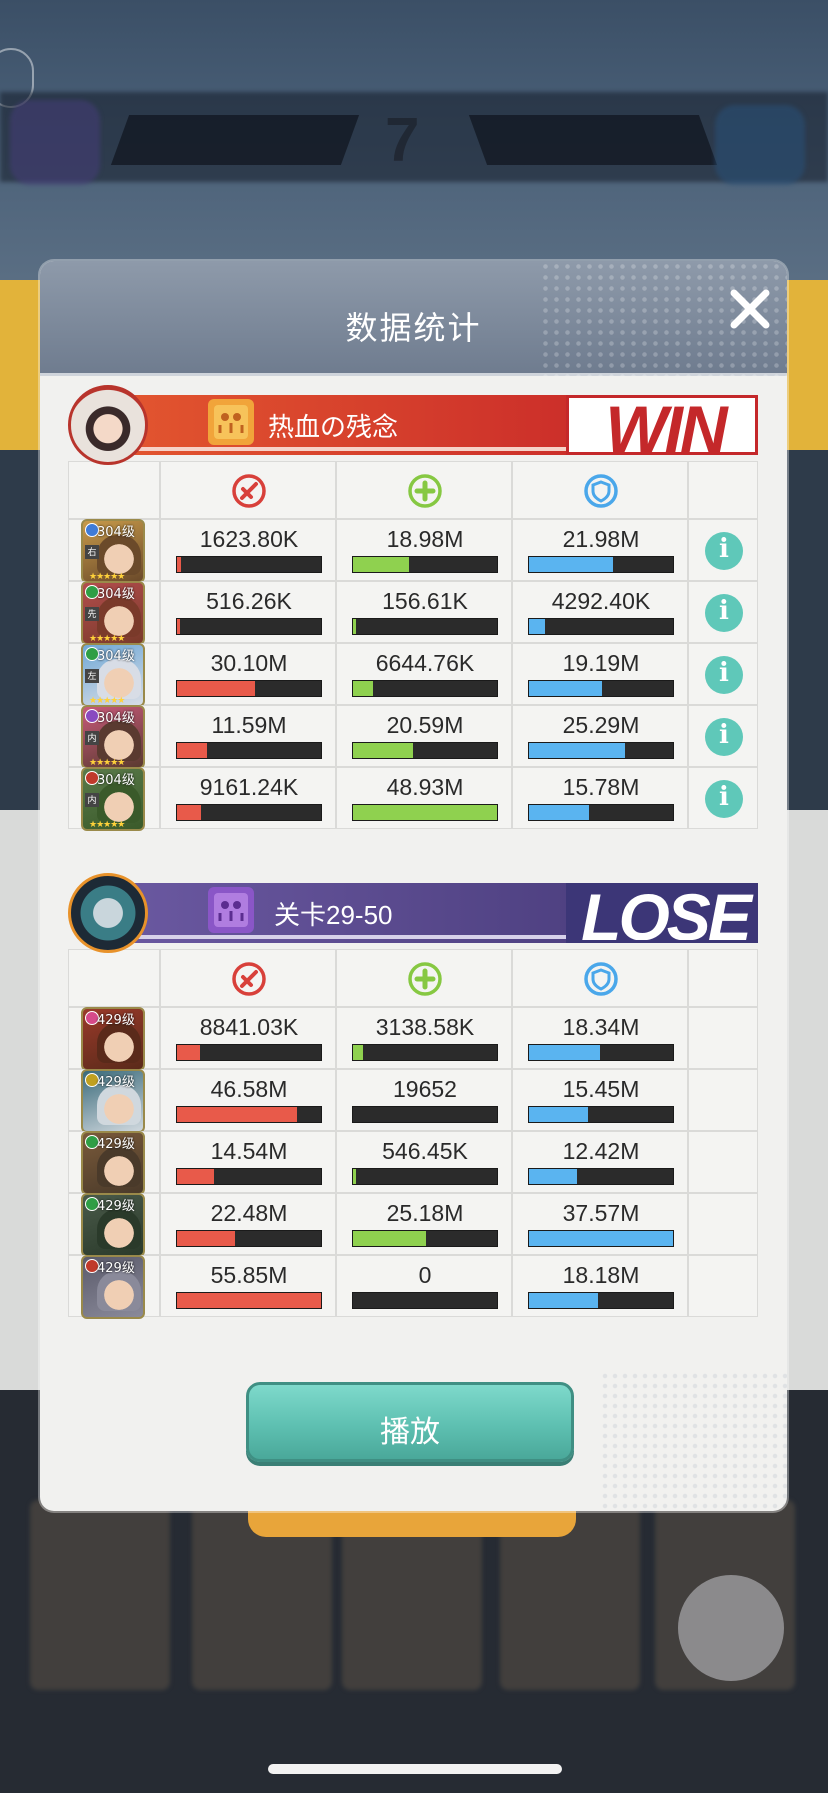 Image resolution: width=828 pixels, height=1793 pixels. Describe the element at coordinates (424, 1162) in the screenshot. I see `heal-cell: 546.45K` at that location.